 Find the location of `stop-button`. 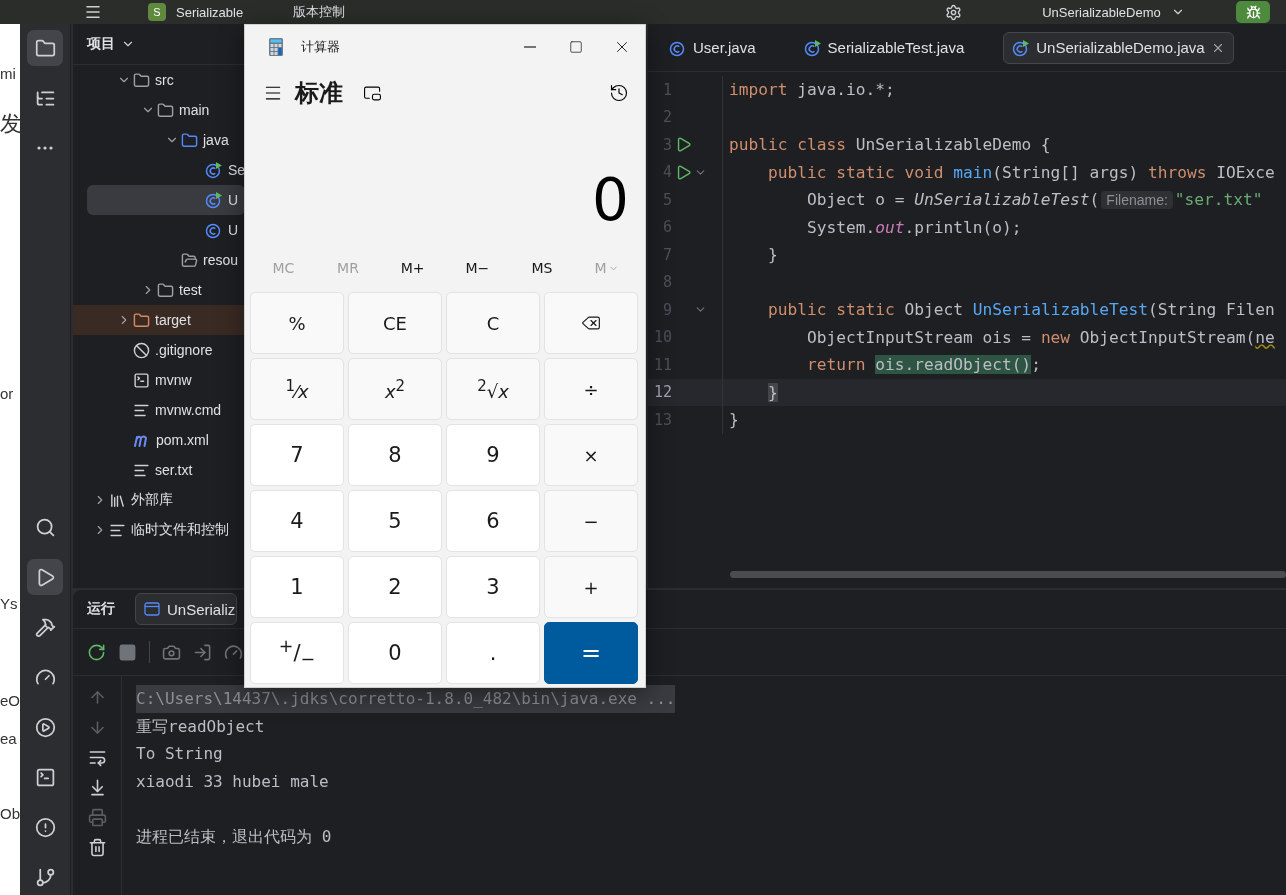

stop-button is located at coordinates (127, 652).